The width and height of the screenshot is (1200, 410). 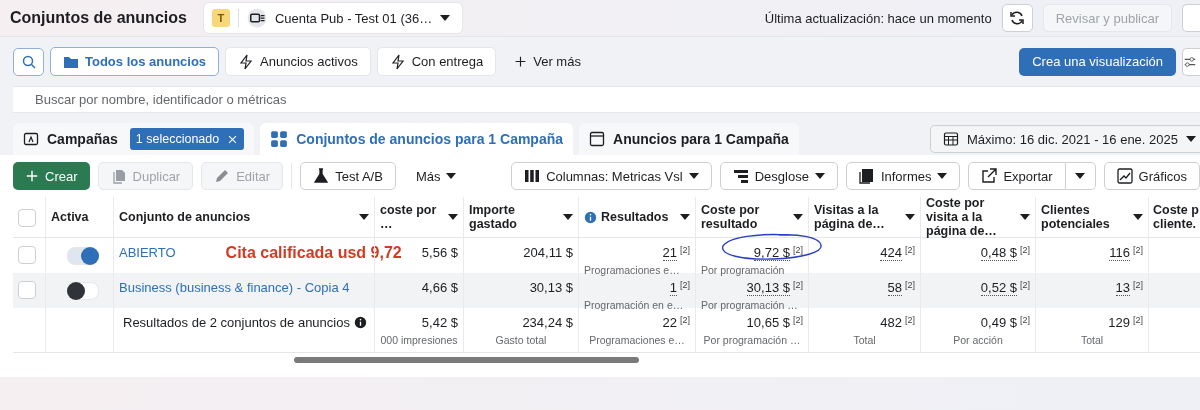 I want to click on column-header: Clientes potenciales, so click(x=1085, y=217).